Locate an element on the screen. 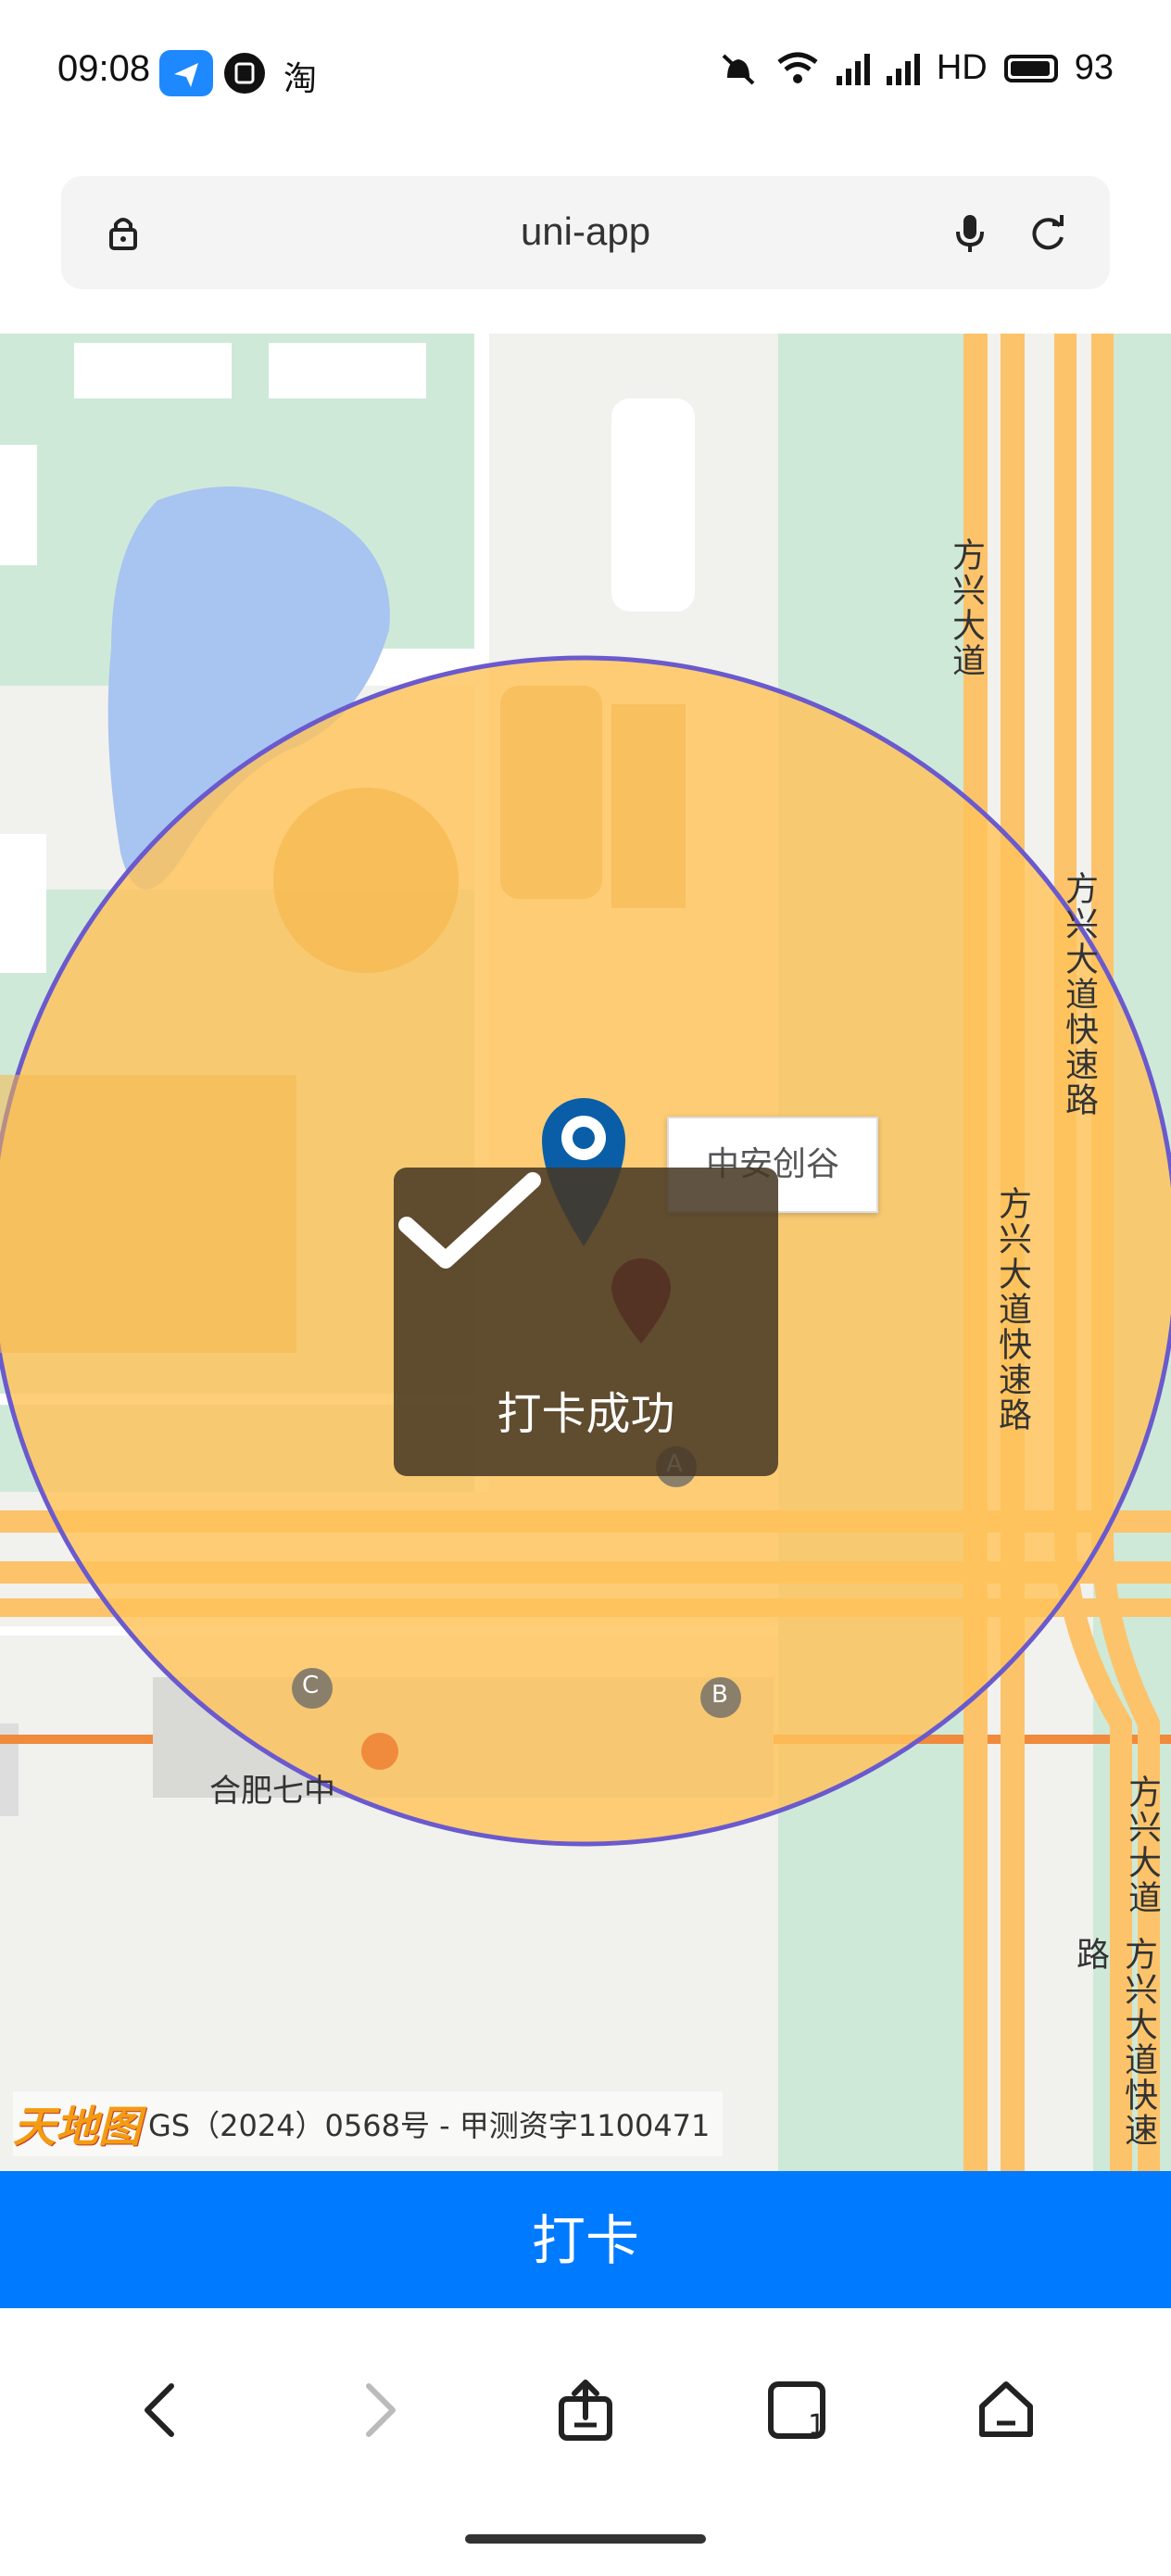  forward-icon is located at coordinates (378, 2410).